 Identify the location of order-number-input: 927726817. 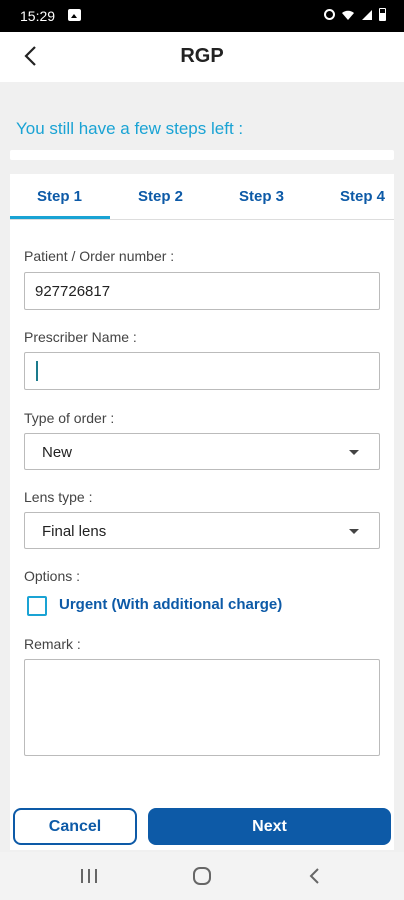
(202, 291).